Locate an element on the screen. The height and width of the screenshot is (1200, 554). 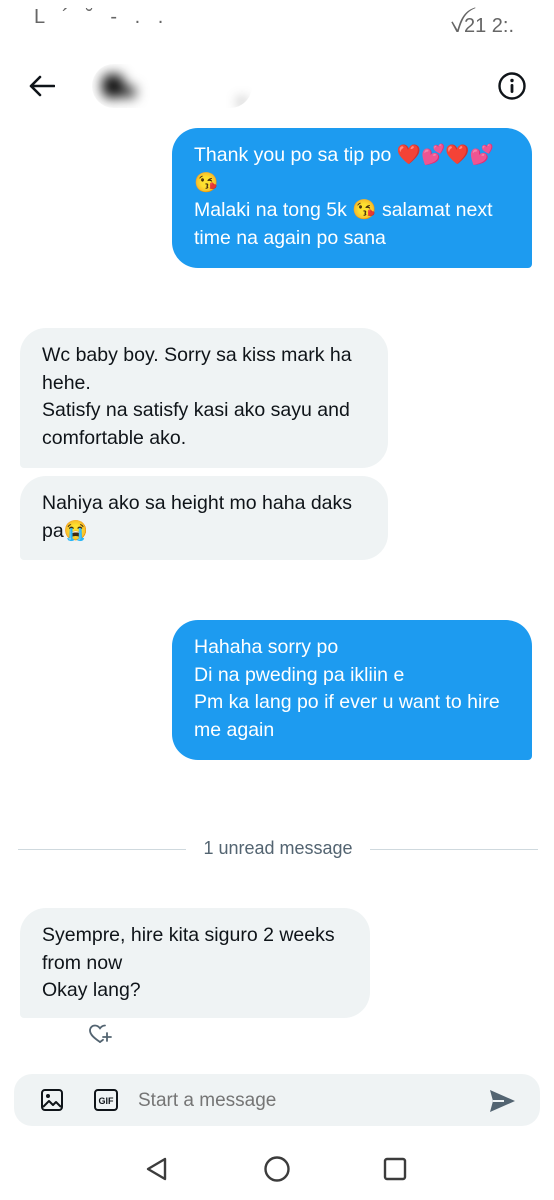
message-text-line: Satisfy na satisfy kasi ako sayu and is located at coordinates (196, 410).